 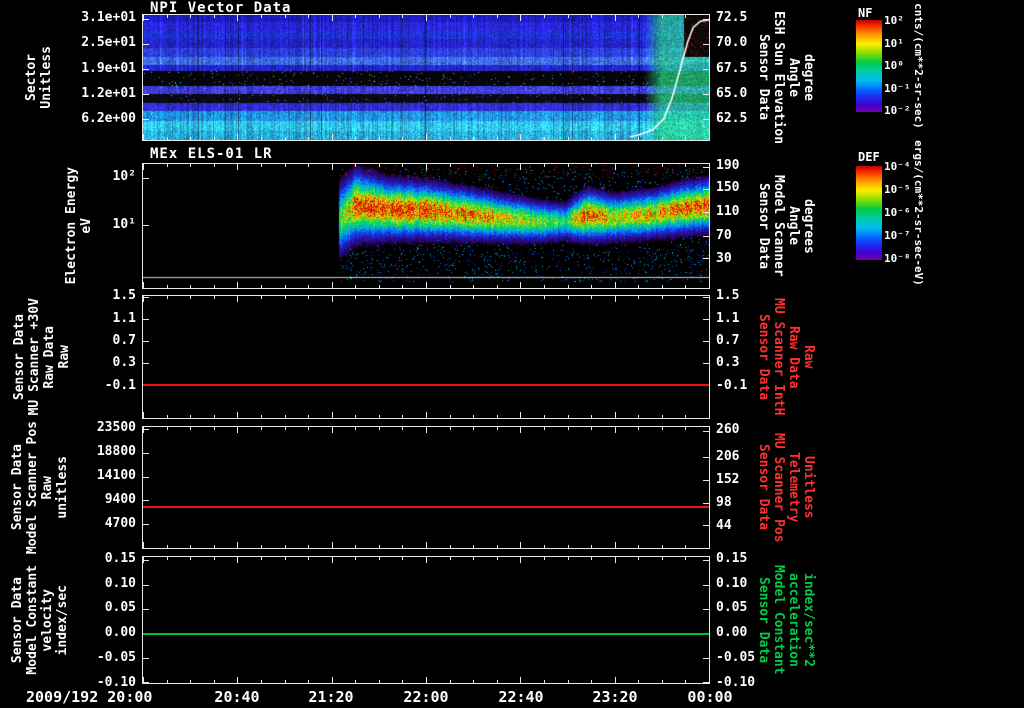 I want to click on colorbar-tick-label: 10¹, so click(x=894, y=43).